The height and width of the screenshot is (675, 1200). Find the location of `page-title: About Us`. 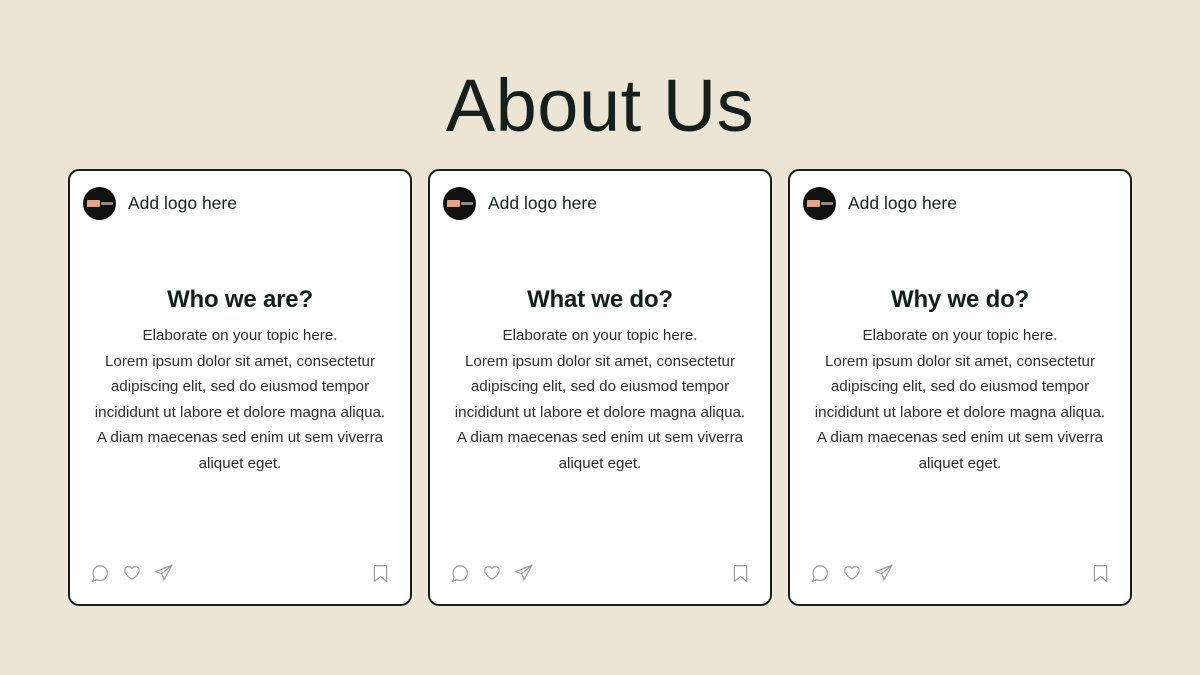

page-title: About Us is located at coordinates (600, 105).